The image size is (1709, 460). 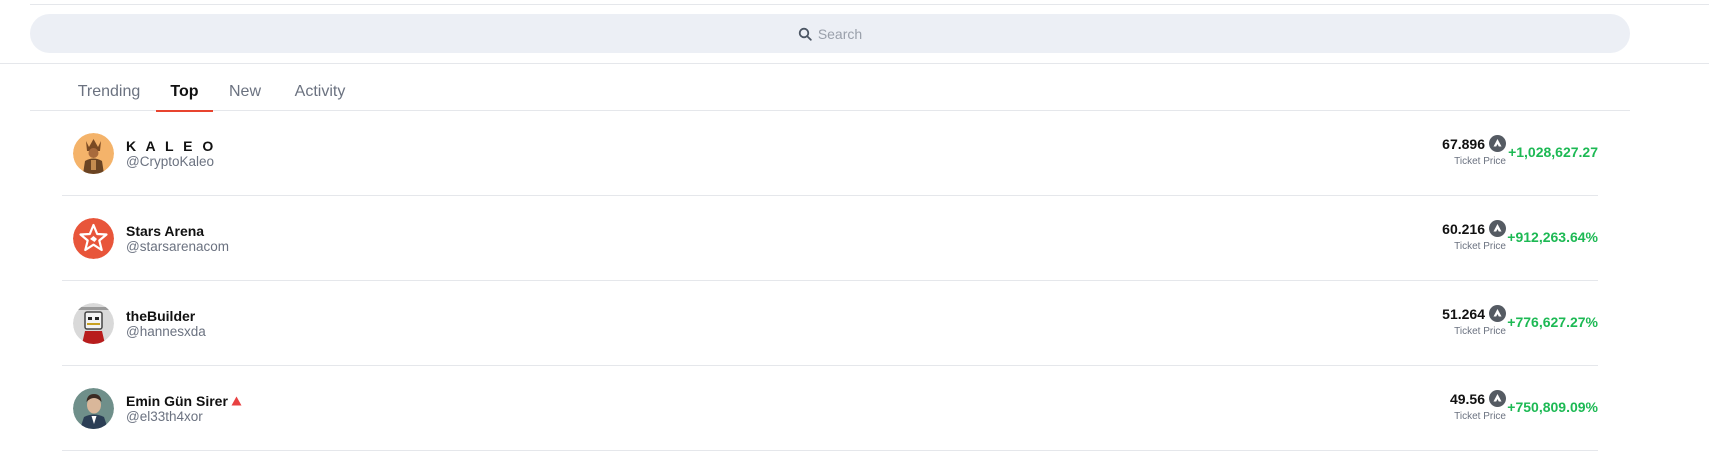 I want to click on price-block: 49.56 Ticket Price, so click(x=1478, y=406).